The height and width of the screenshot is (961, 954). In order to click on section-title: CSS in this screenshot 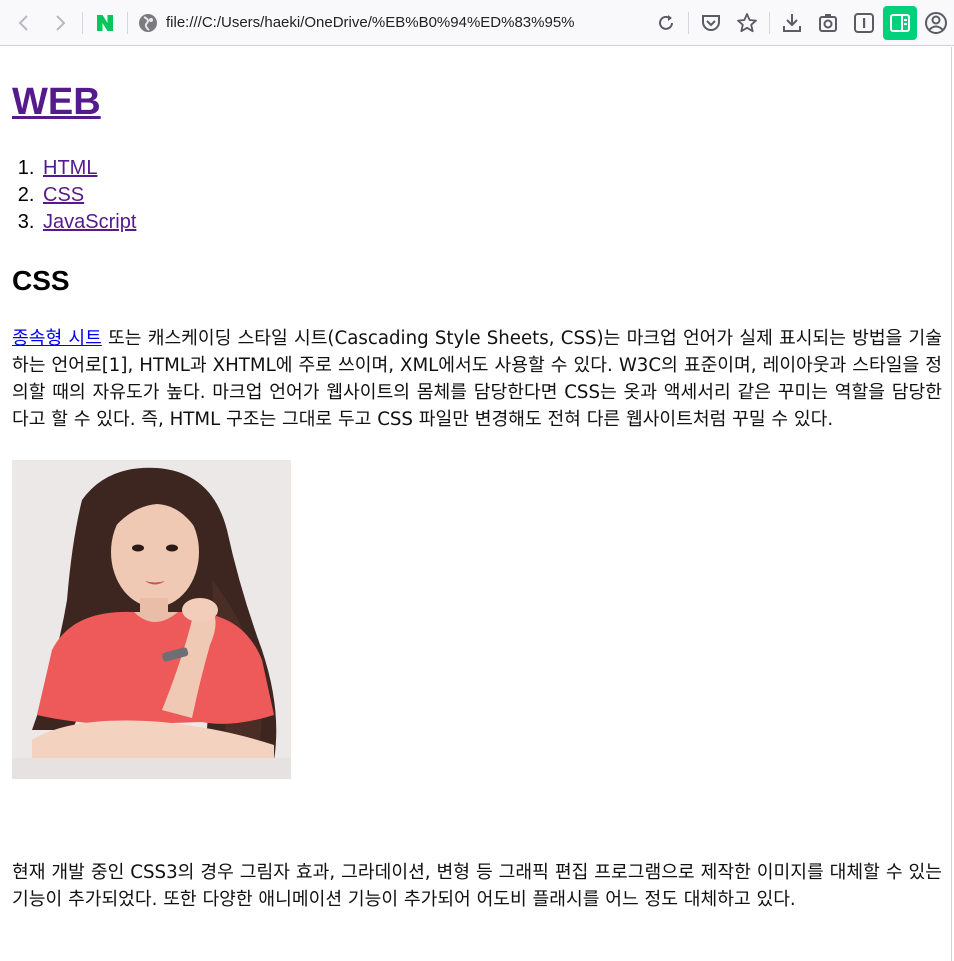, I will do `click(41, 280)`.